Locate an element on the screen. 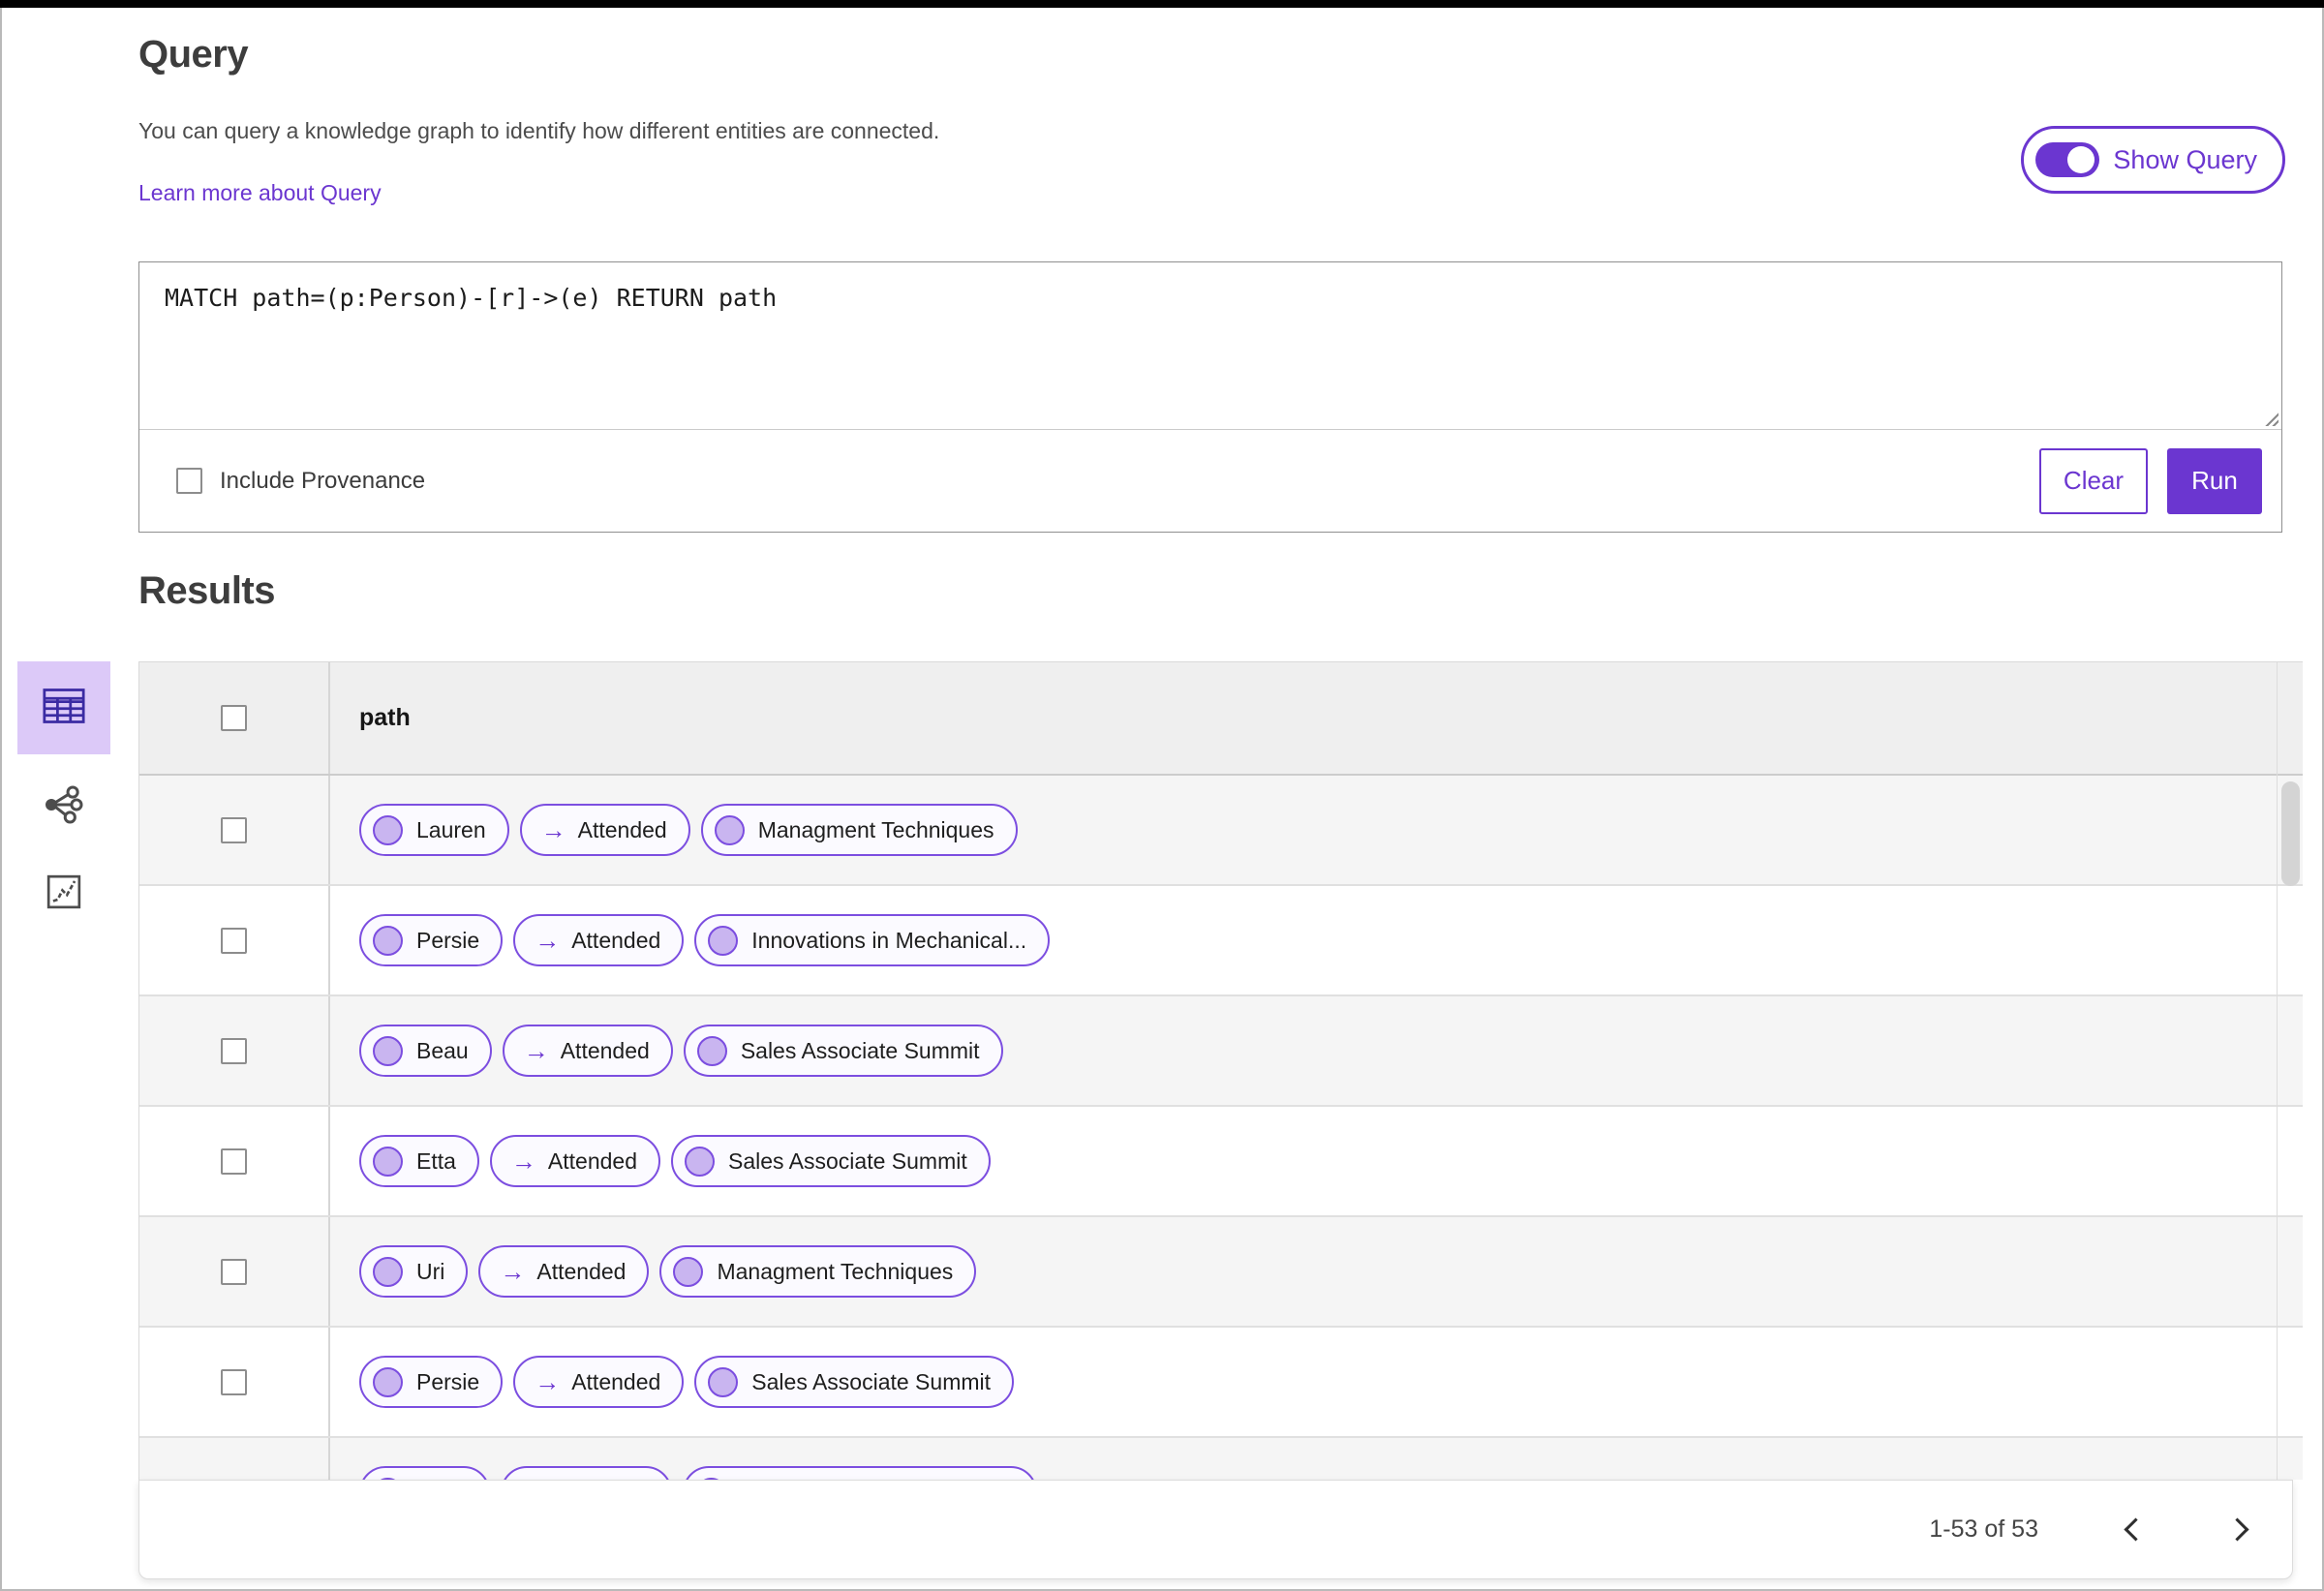  view-switcher is located at coordinates (64, 795).